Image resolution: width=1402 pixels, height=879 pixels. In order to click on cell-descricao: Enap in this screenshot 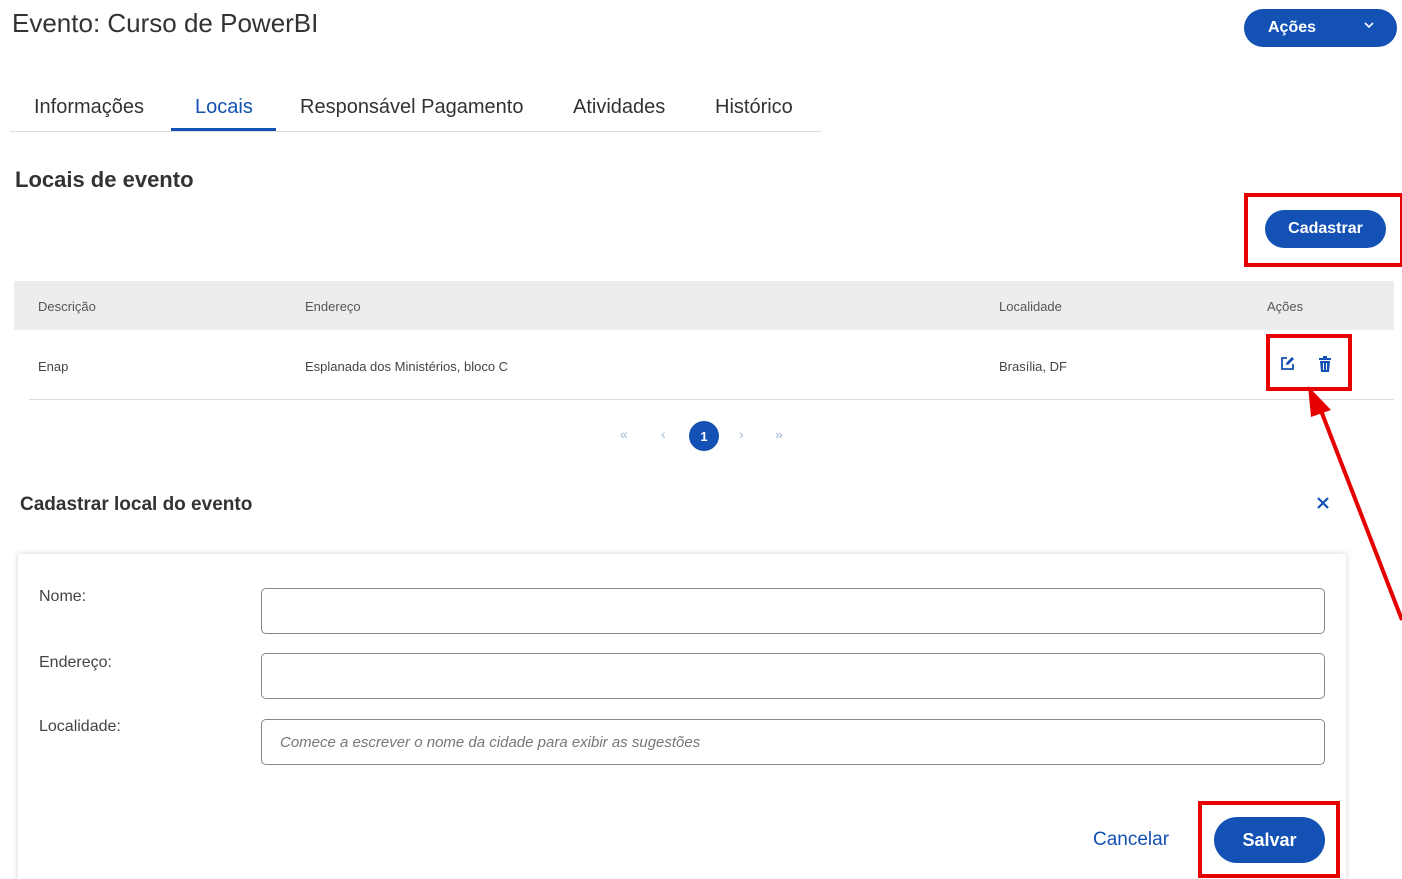, I will do `click(53, 366)`.